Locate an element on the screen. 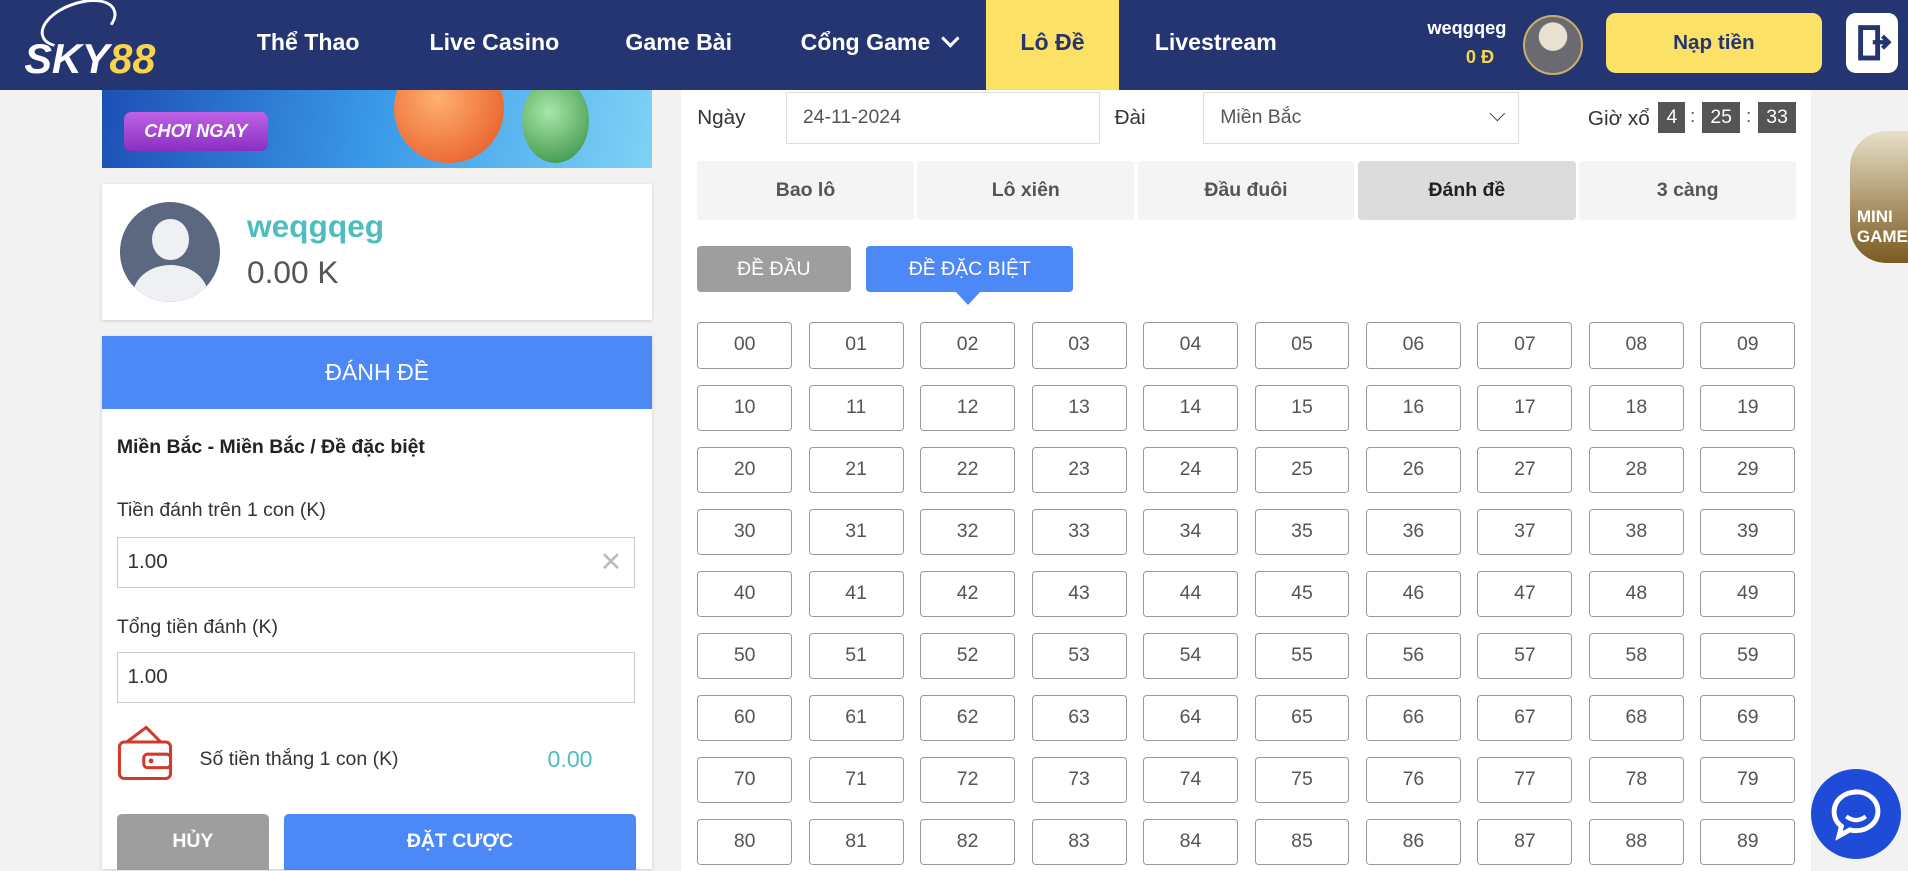 This screenshot has height=871, width=1908. subtab-de-dac-biet: ĐỀ ĐẶC BIỆT is located at coordinates (970, 269).